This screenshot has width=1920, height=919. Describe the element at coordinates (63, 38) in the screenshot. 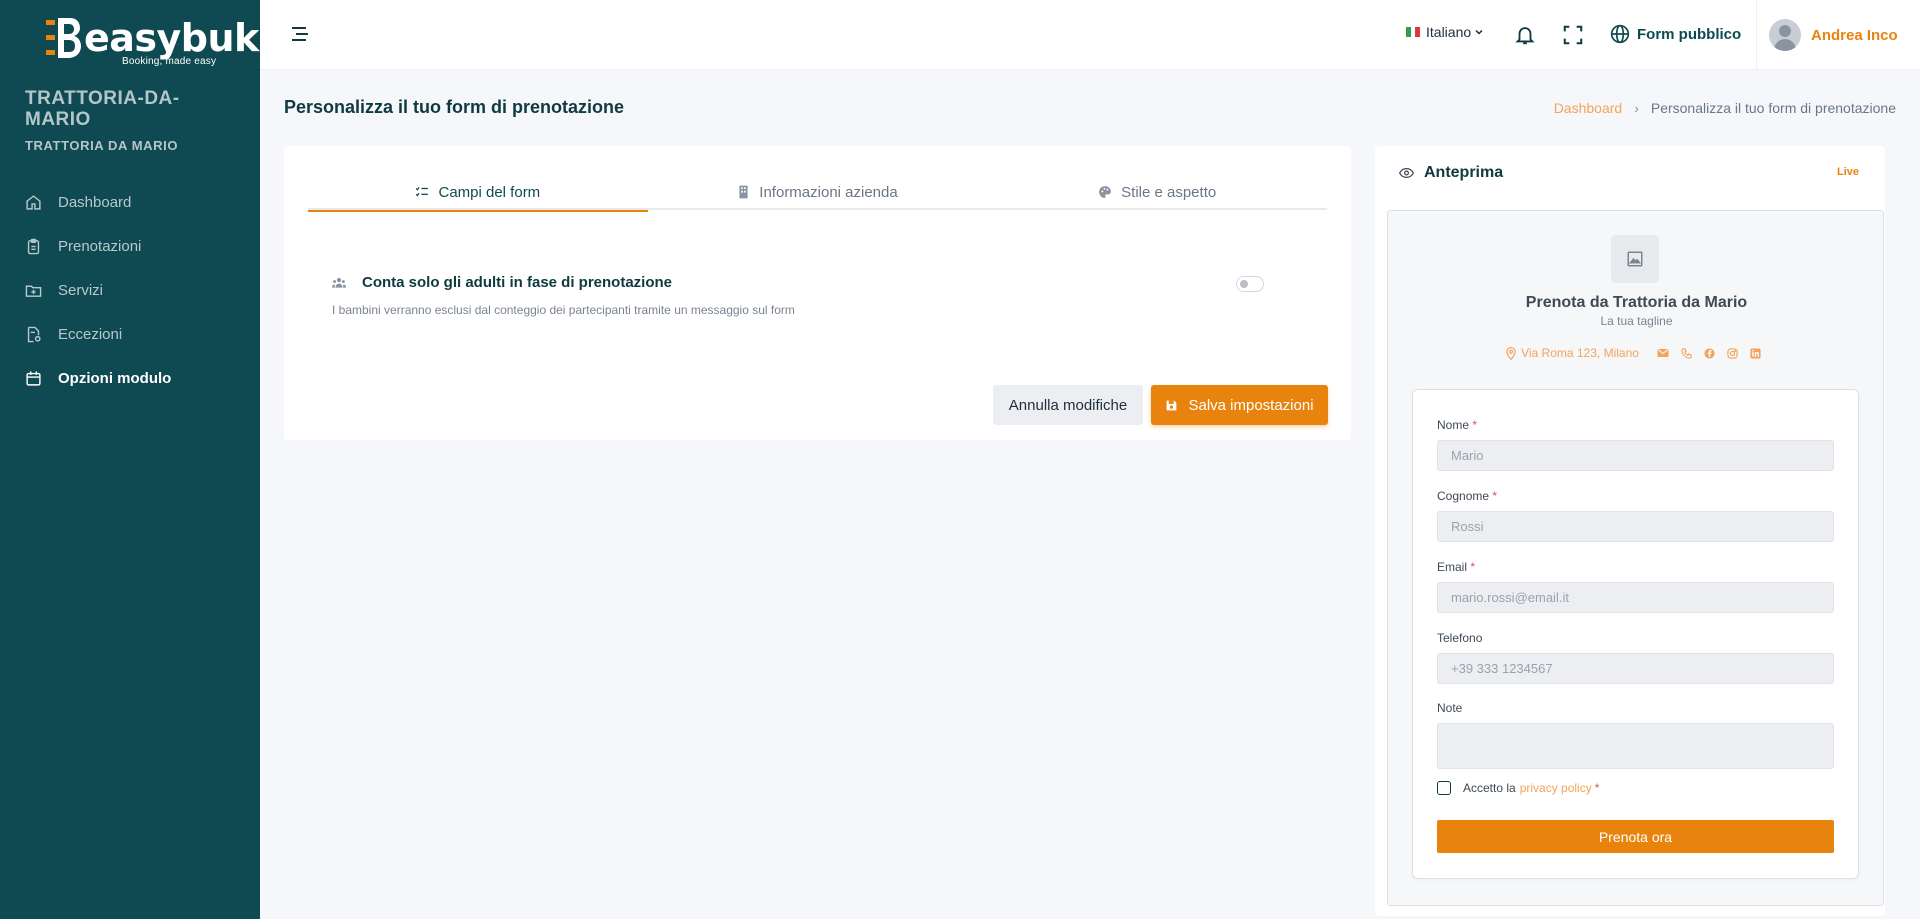

I see `logo-mark-icon` at that location.